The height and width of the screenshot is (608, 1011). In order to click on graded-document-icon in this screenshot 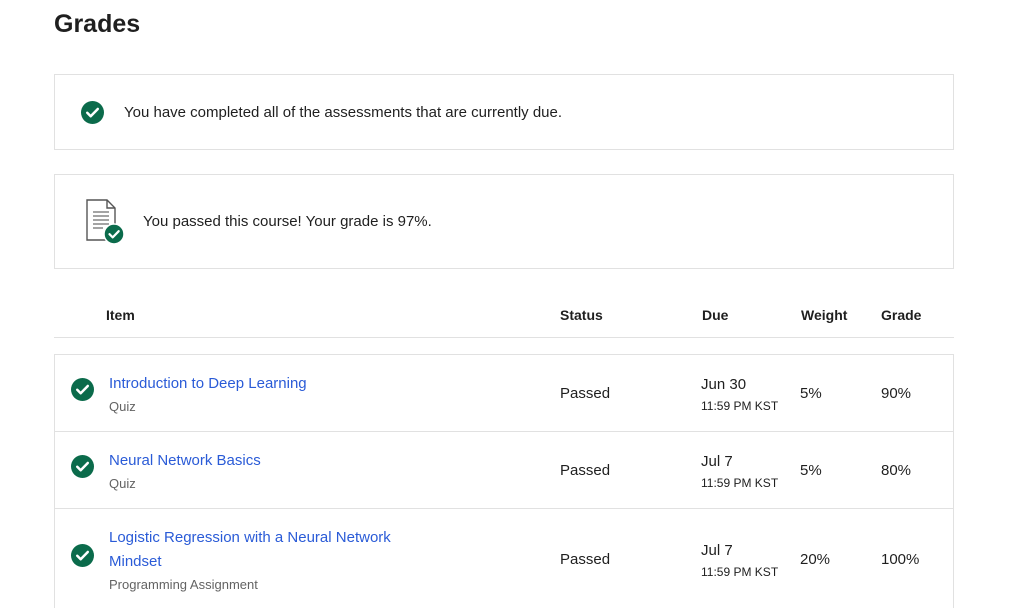, I will do `click(105, 224)`.